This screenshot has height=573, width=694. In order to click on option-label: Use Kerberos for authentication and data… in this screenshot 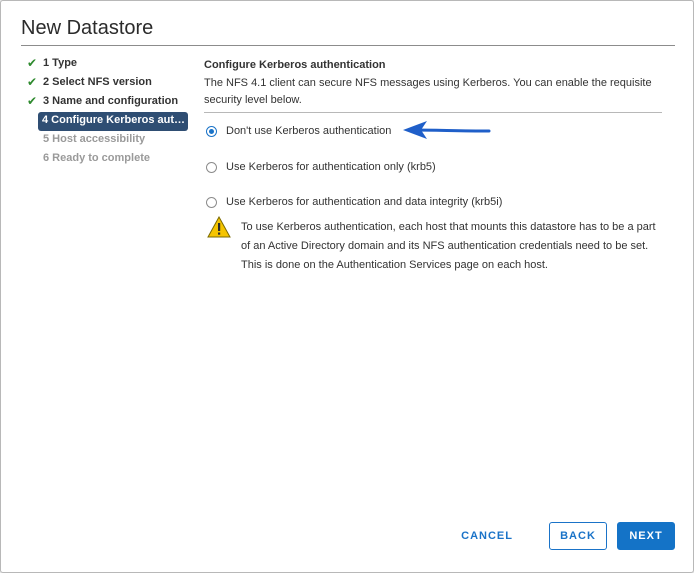, I will do `click(364, 202)`.